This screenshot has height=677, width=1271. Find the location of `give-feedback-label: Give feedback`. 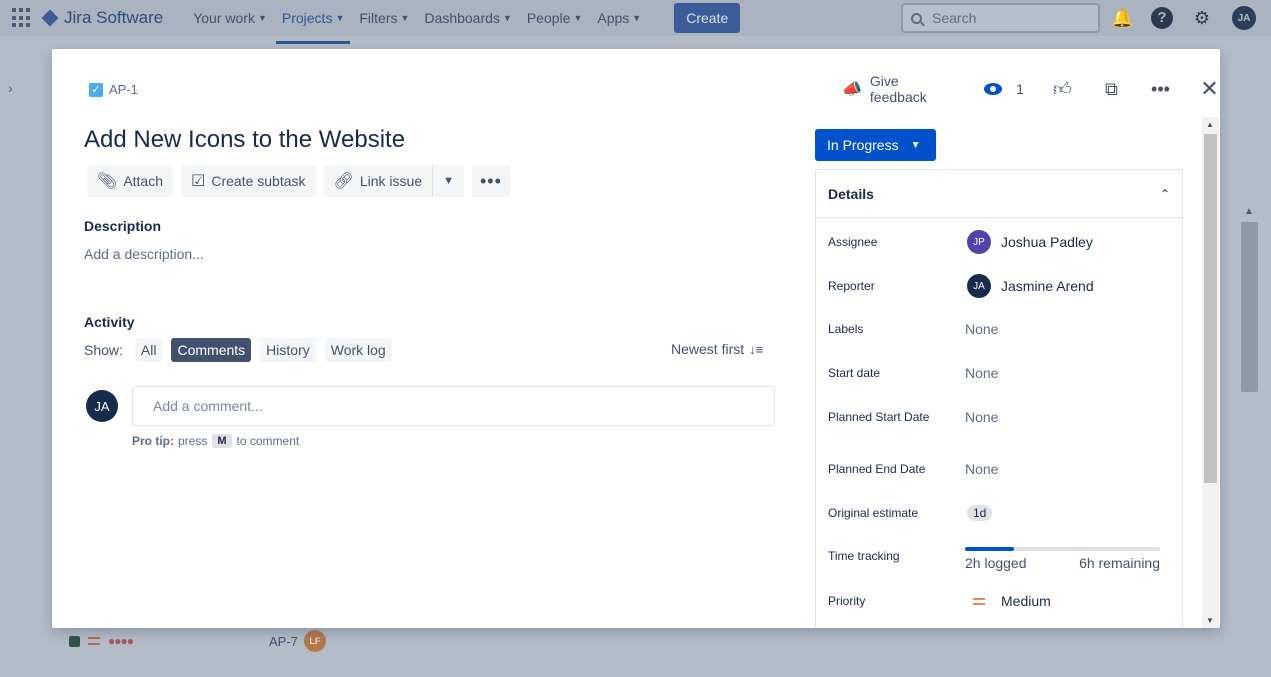

give-feedback-label: Give feedback is located at coordinates (898, 89).